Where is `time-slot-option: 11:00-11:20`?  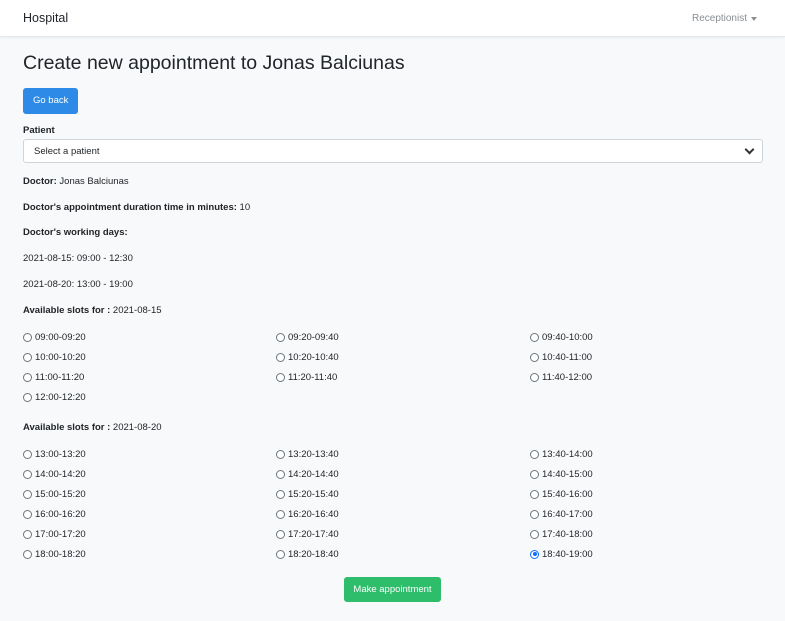 time-slot-option: 11:00-11:20 is located at coordinates (149, 377).